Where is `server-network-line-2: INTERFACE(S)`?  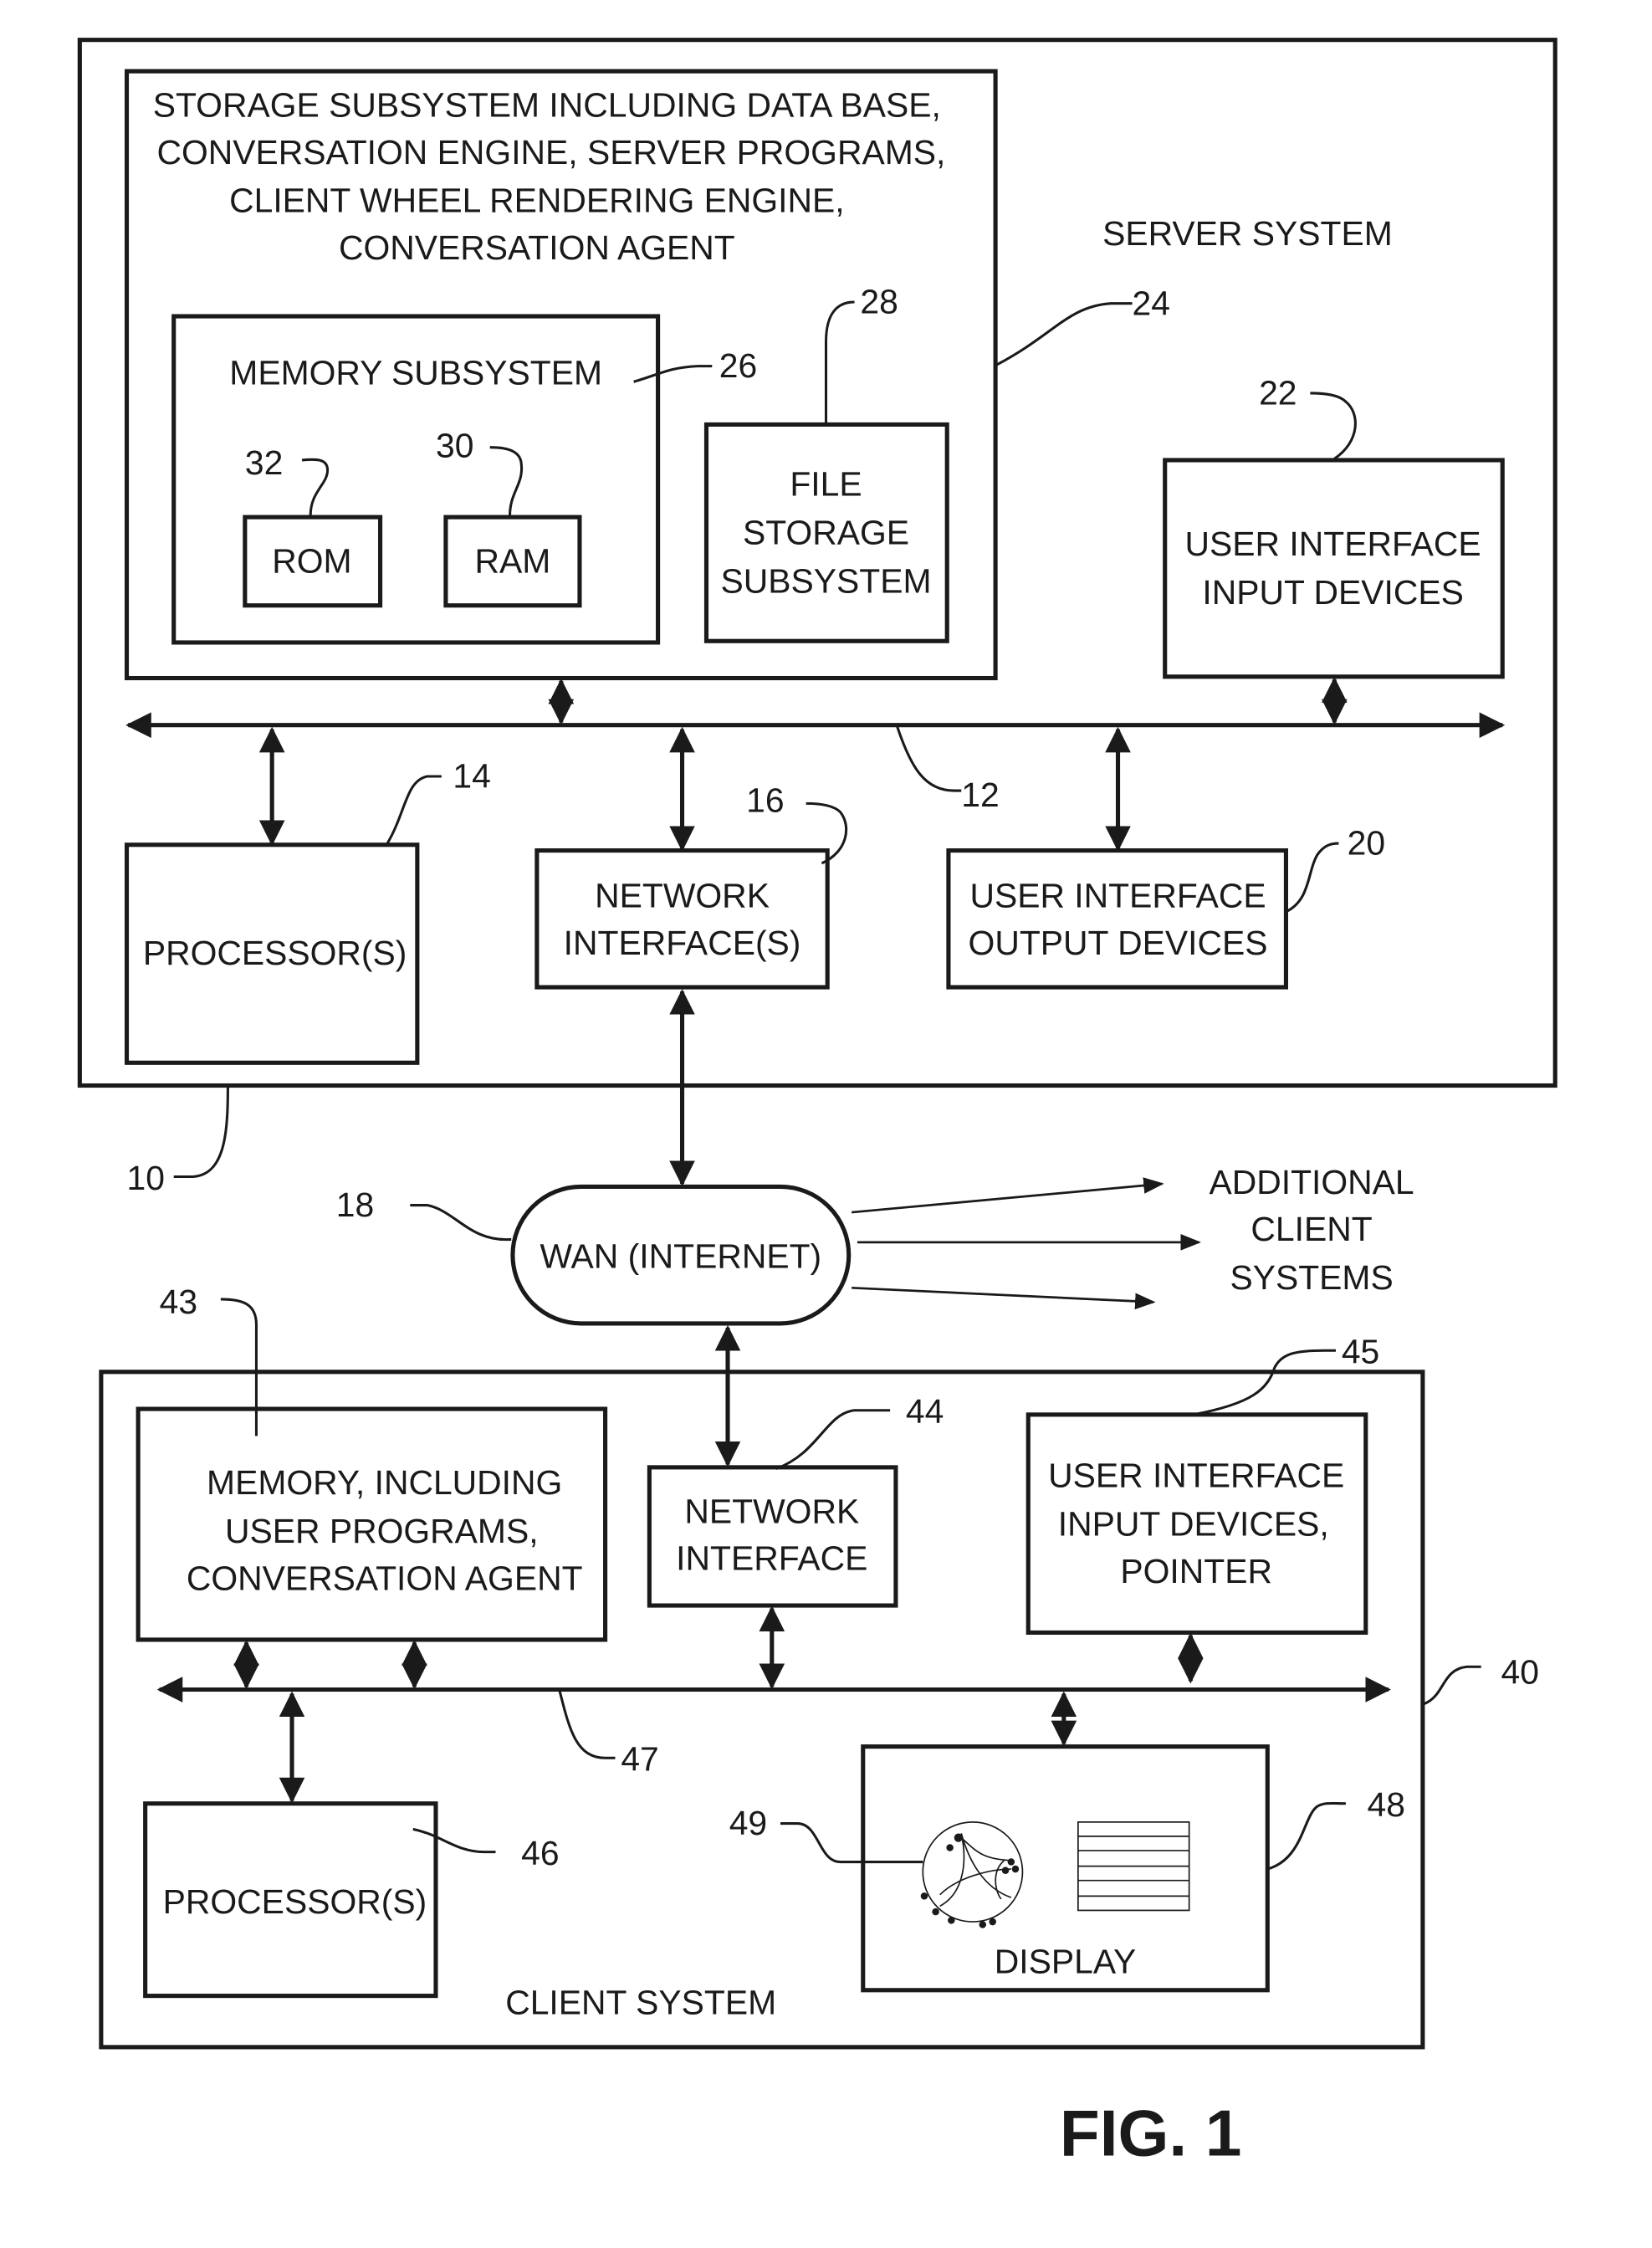 server-network-line-2: INTERFACE(S) is located at coordinates (682, 943).